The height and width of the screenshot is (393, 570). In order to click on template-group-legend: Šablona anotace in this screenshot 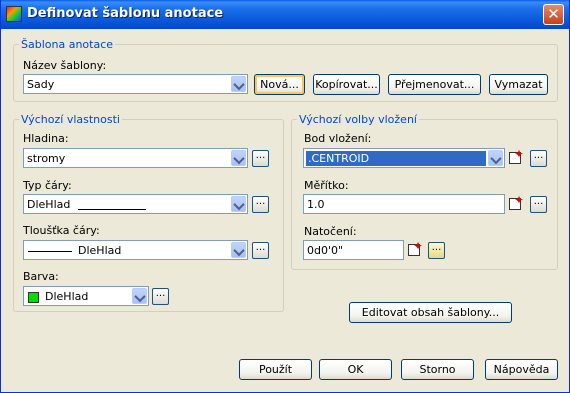, I will do `click(67, 44)`.